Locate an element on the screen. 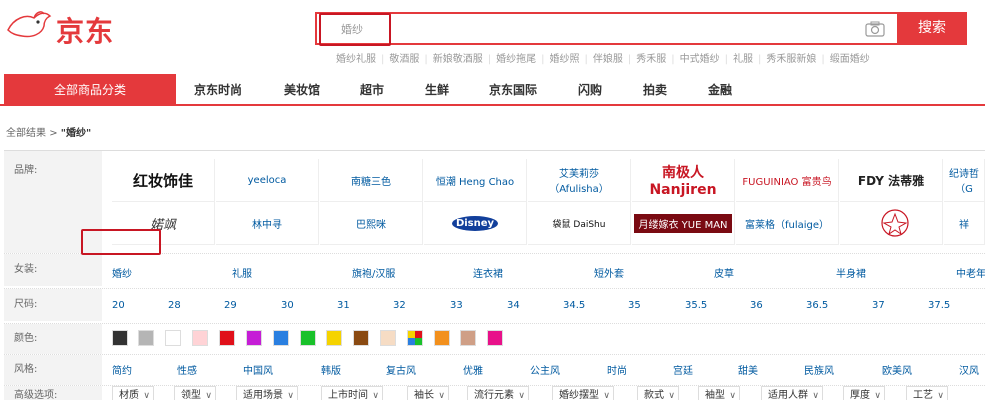  size-option: 20 is located at coordinates (118, 305).